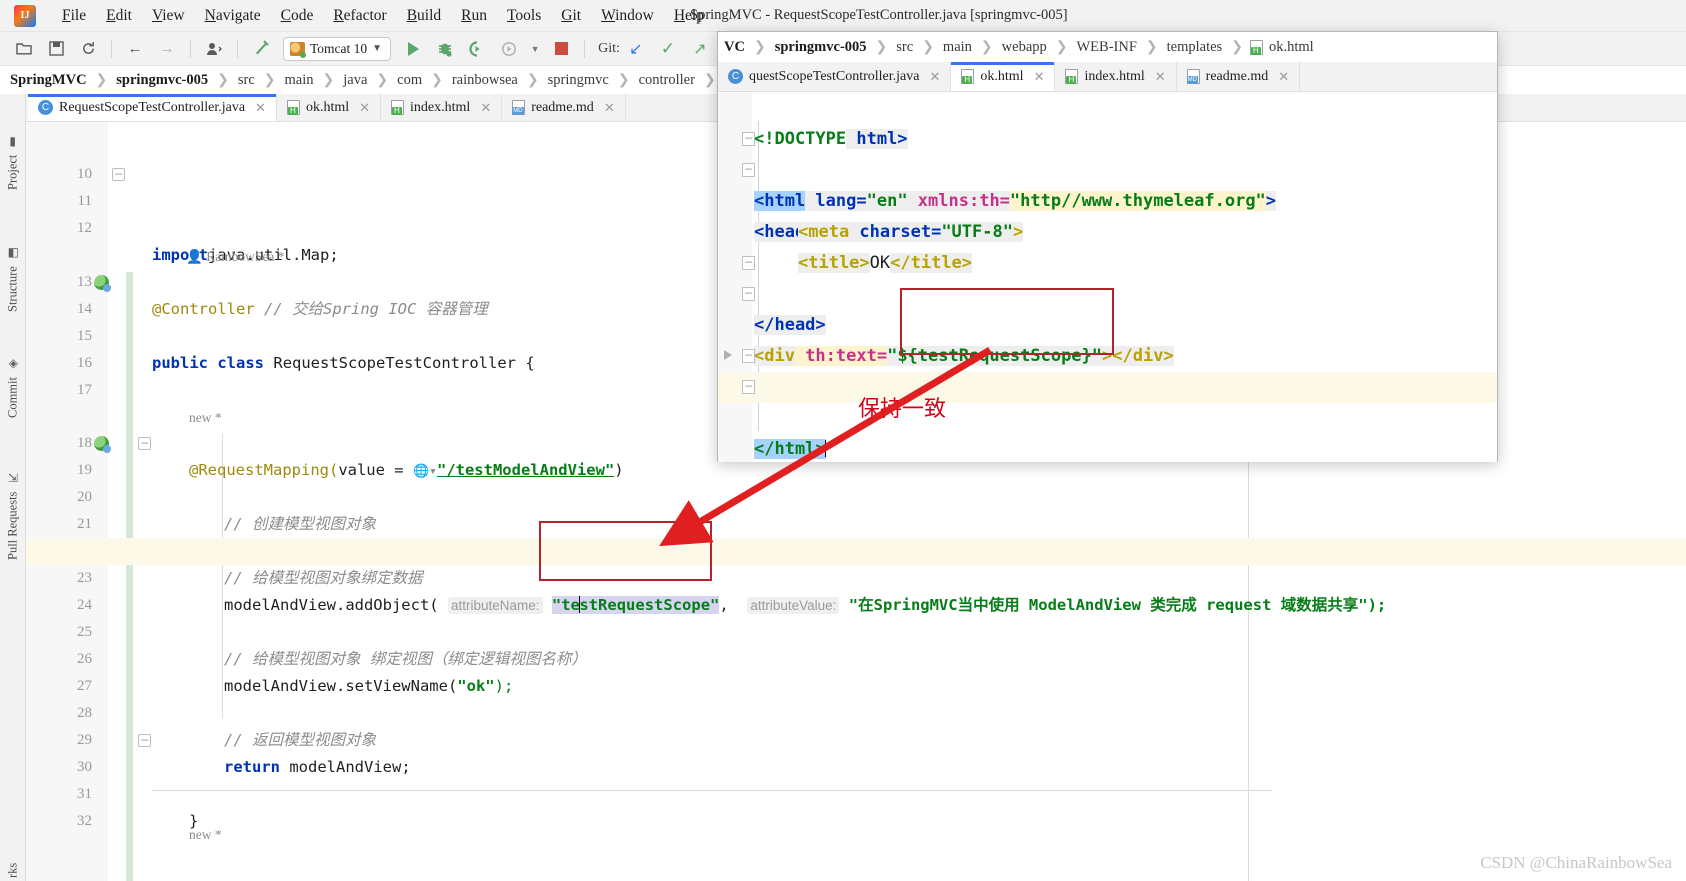 The height and width of the screenshot is (881, 1686). Describe the element at coordinates (246, 80) in the screenshot. I see `breadcrumb-item-2: src` at that location.